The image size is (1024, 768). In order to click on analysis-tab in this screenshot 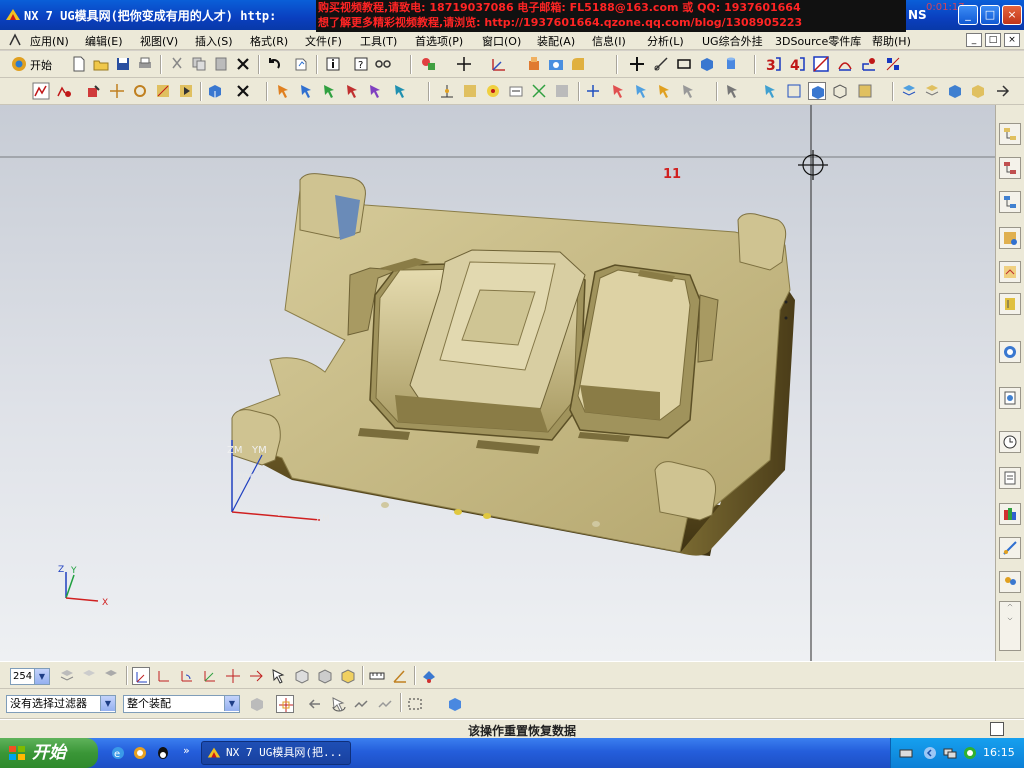, I will do `click(1010, 548)`.